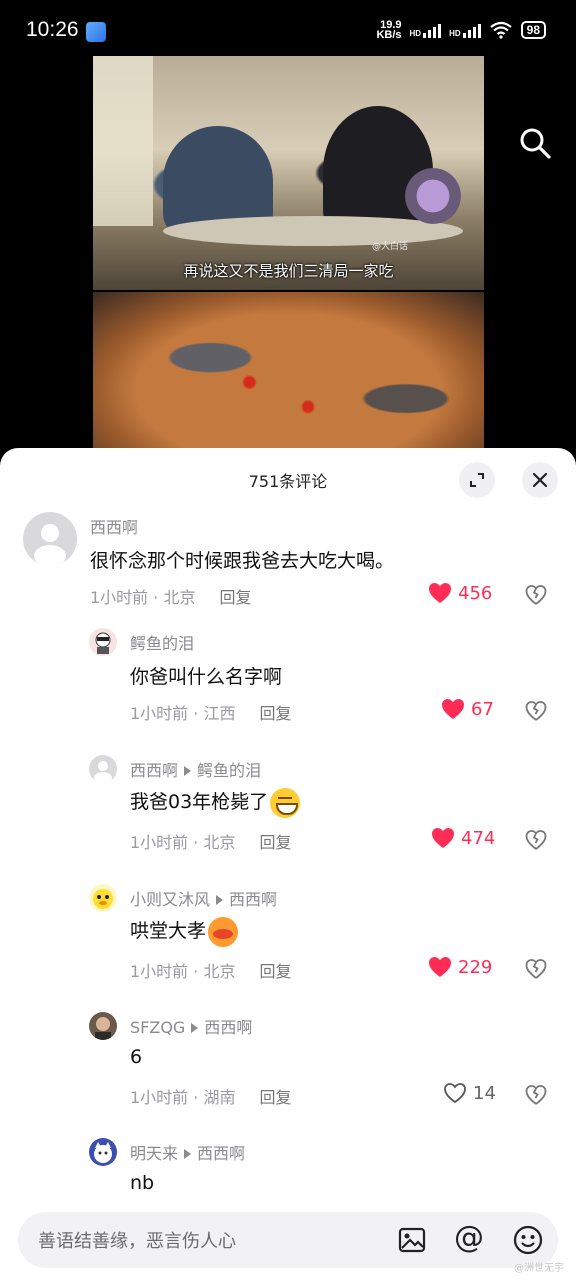 Image resolution: width=576 pixels, height=1280 pixels. I want to click on comment-item: 鳄鱼的泪 你爸叫什么名字啊 1小时前 · 江西 回复 67, so click(288, 681).